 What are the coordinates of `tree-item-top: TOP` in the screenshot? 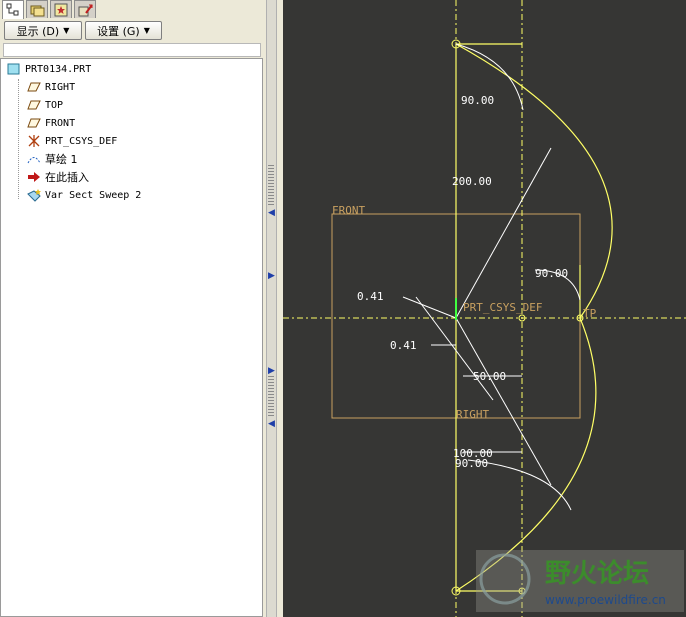 It's located at (45, 105).